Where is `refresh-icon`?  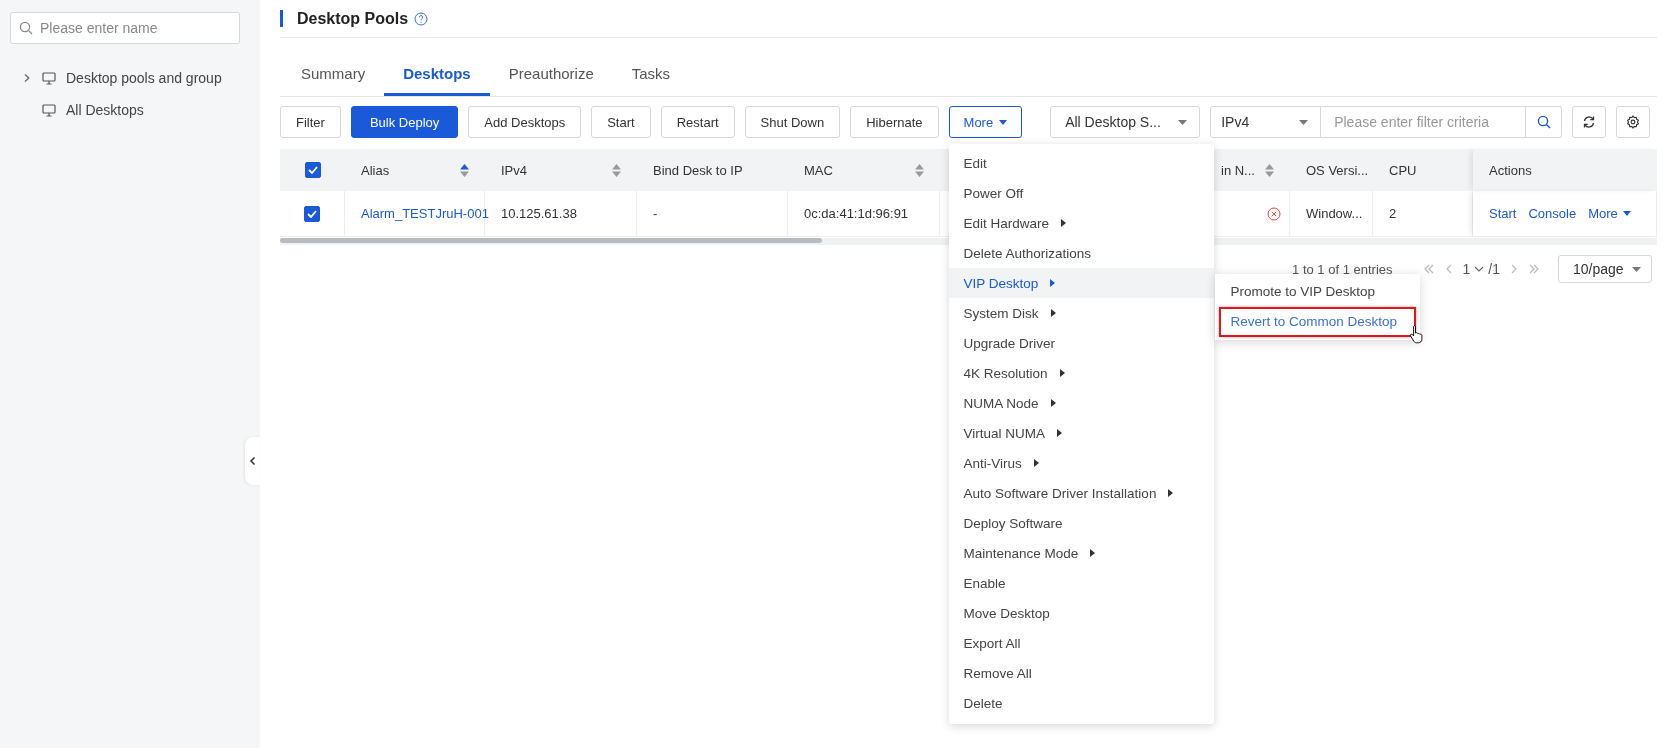
refresh-icon is located at coordinates (1589, 122).